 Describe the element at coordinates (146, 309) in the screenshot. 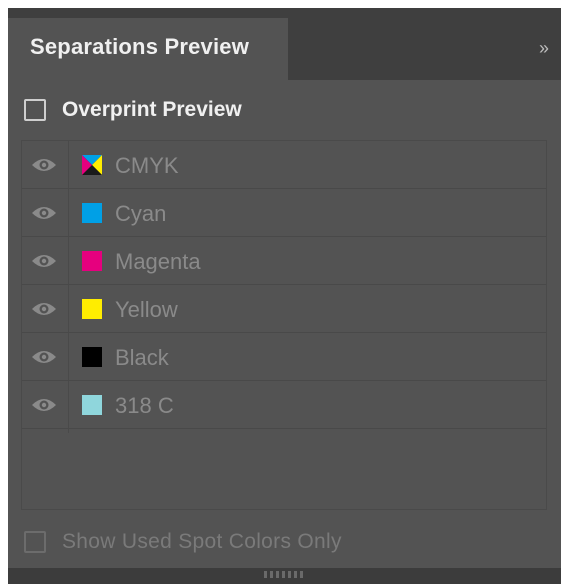

I see `ink-name: Yellow` at that location.